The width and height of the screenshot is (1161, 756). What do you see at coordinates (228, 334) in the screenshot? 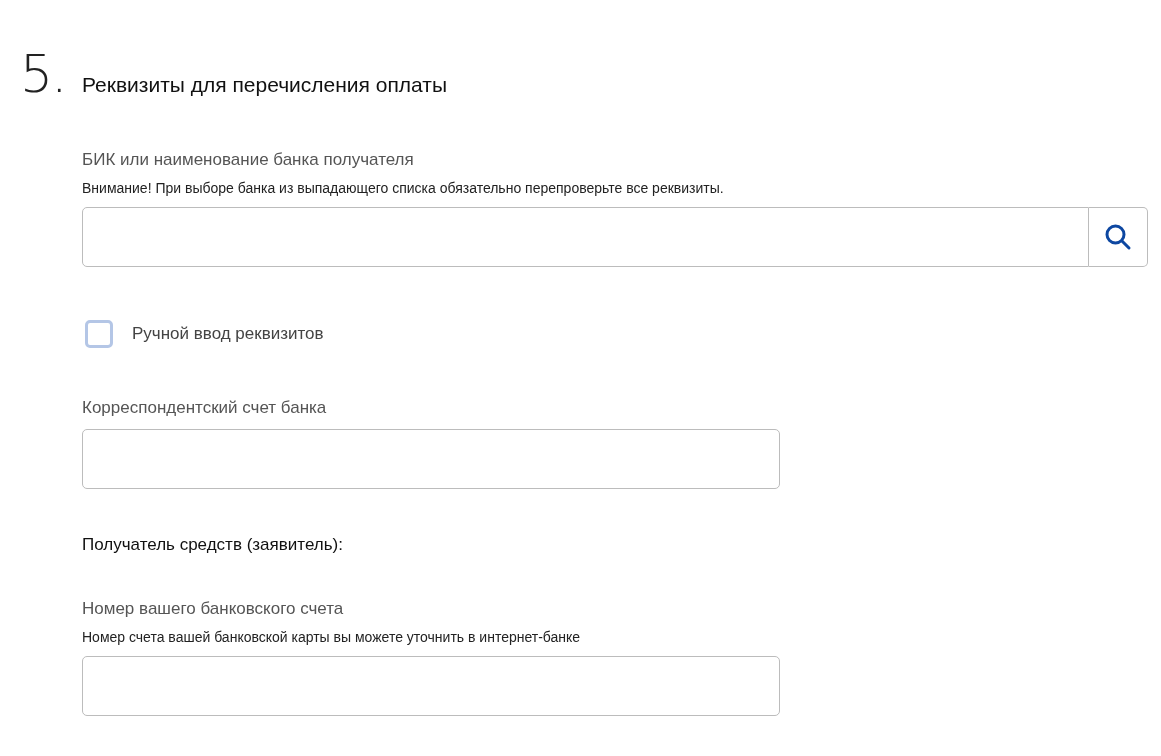
I see `checkbox-label: Ручной ввод реквизитов` at bounding box center [228, 334].